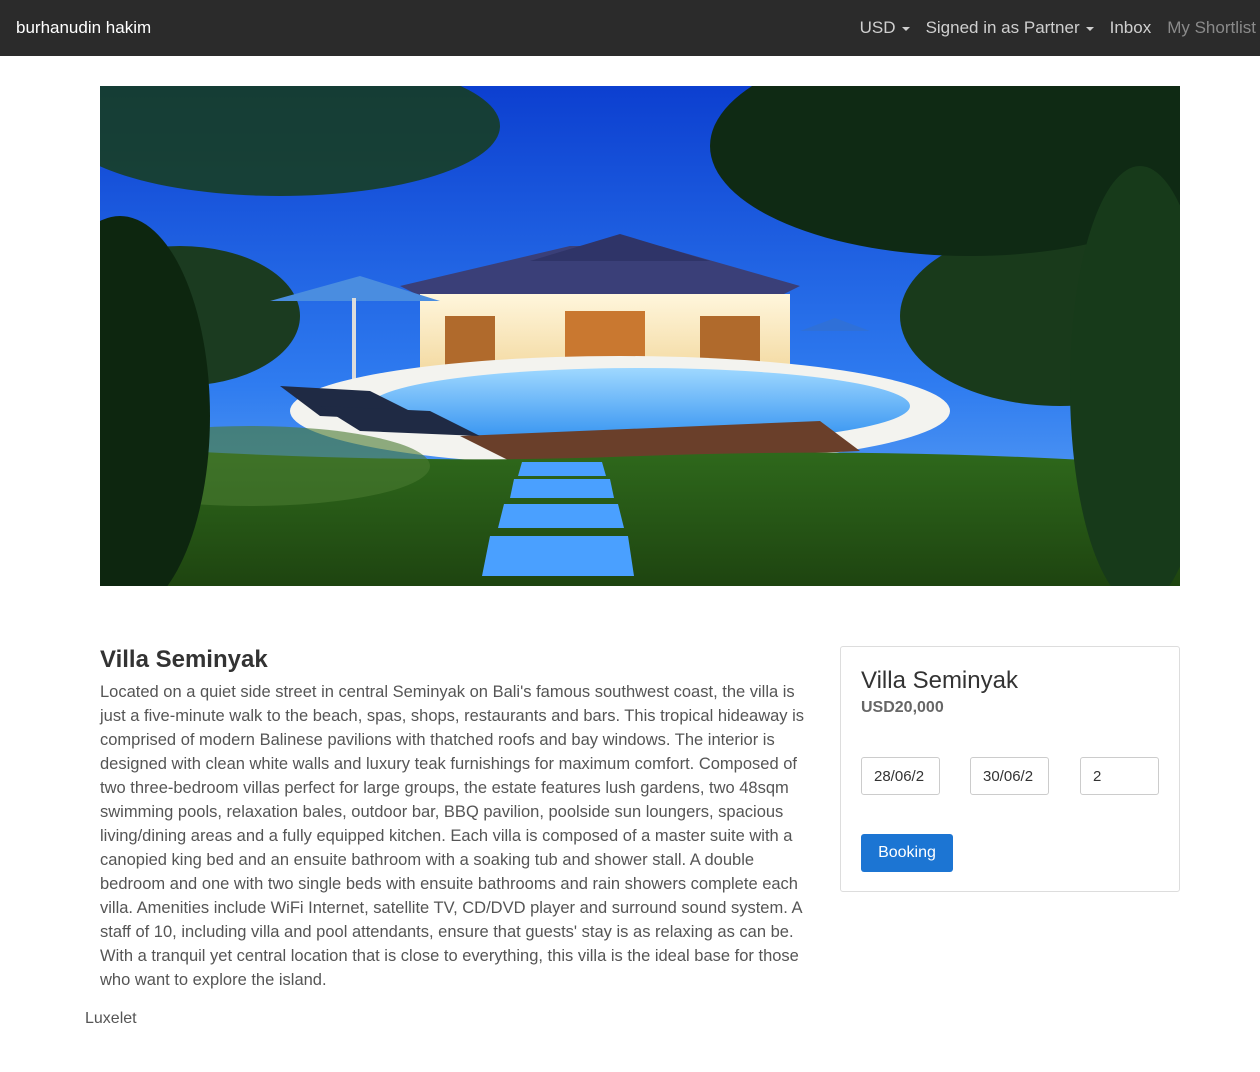 This screenshot has height=1072, width=1260. Describe the element at coordinates (1009, 776) in the screenshot. I see `checkout-date-input` at that location.